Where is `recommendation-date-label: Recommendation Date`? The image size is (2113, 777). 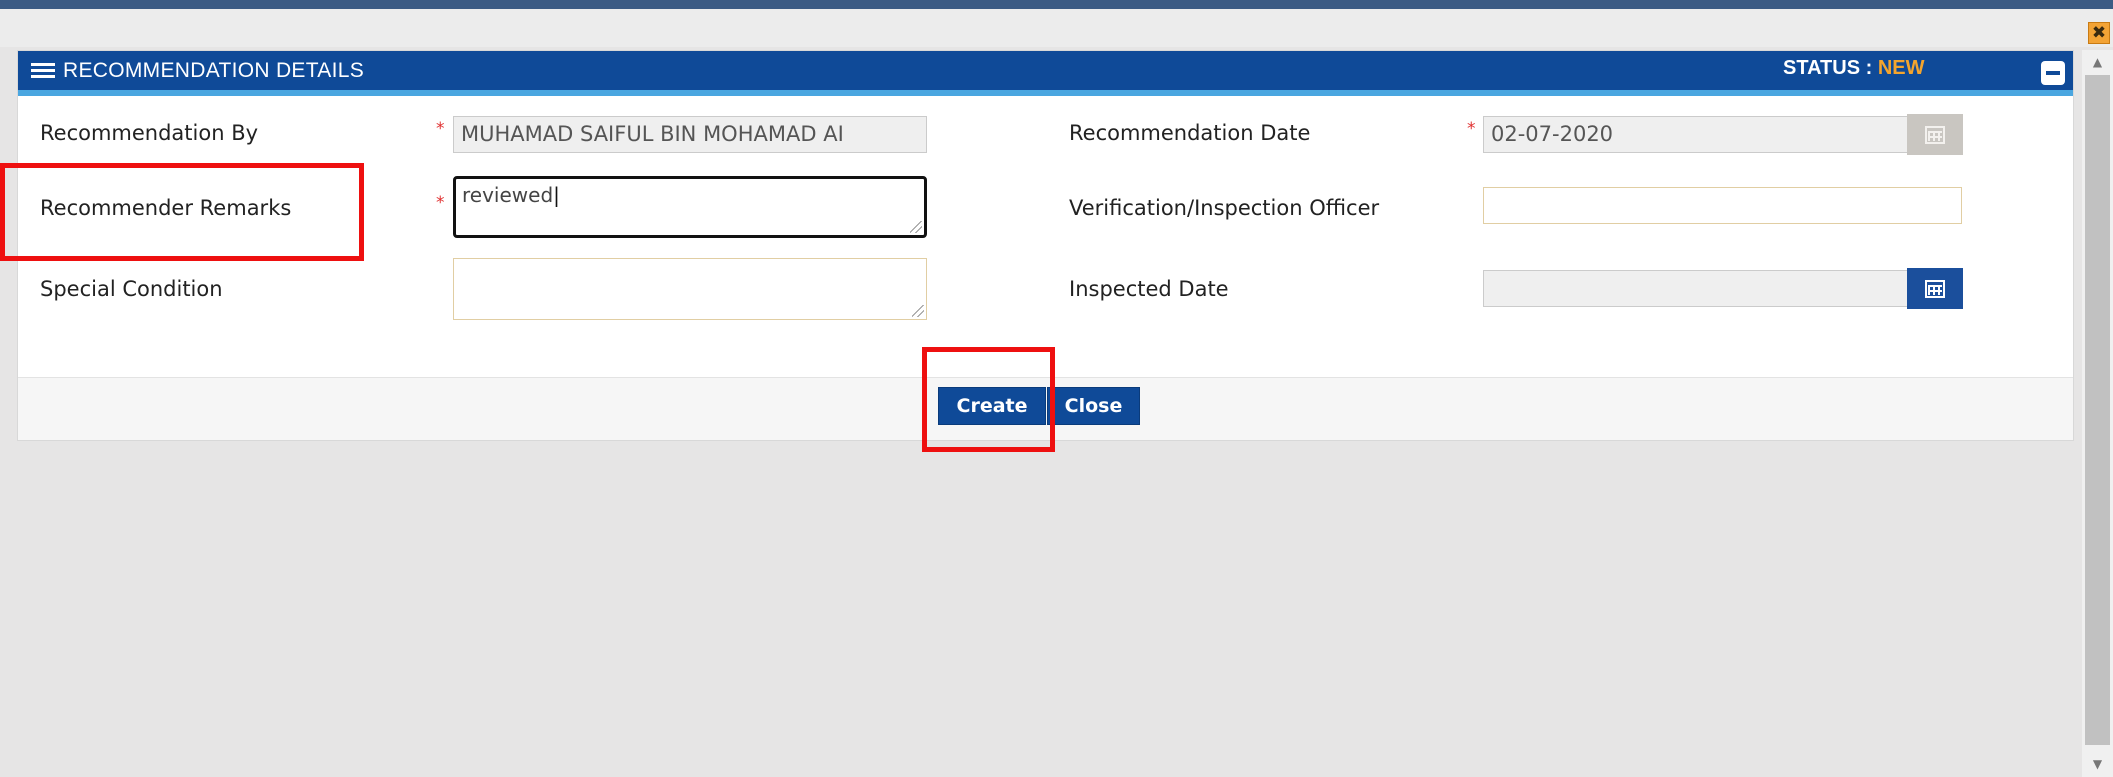
recommendation-date-label: Recommendation Date is located at coordinates (1190, 133).